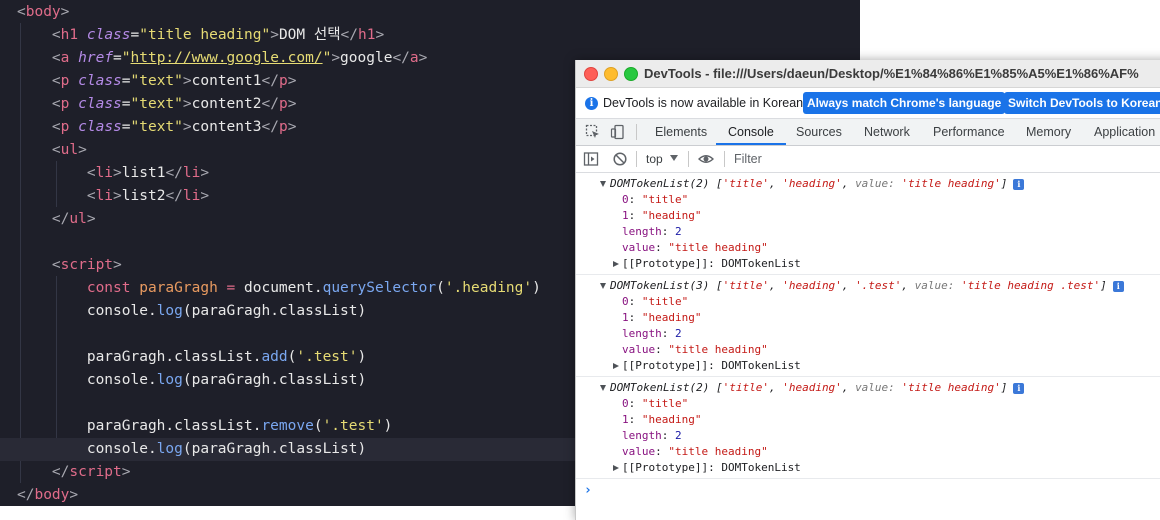  What do you see at coordinates (430, 12) in the screenshot?
I see `code-line: <body>` at bounding box center [430, 12].